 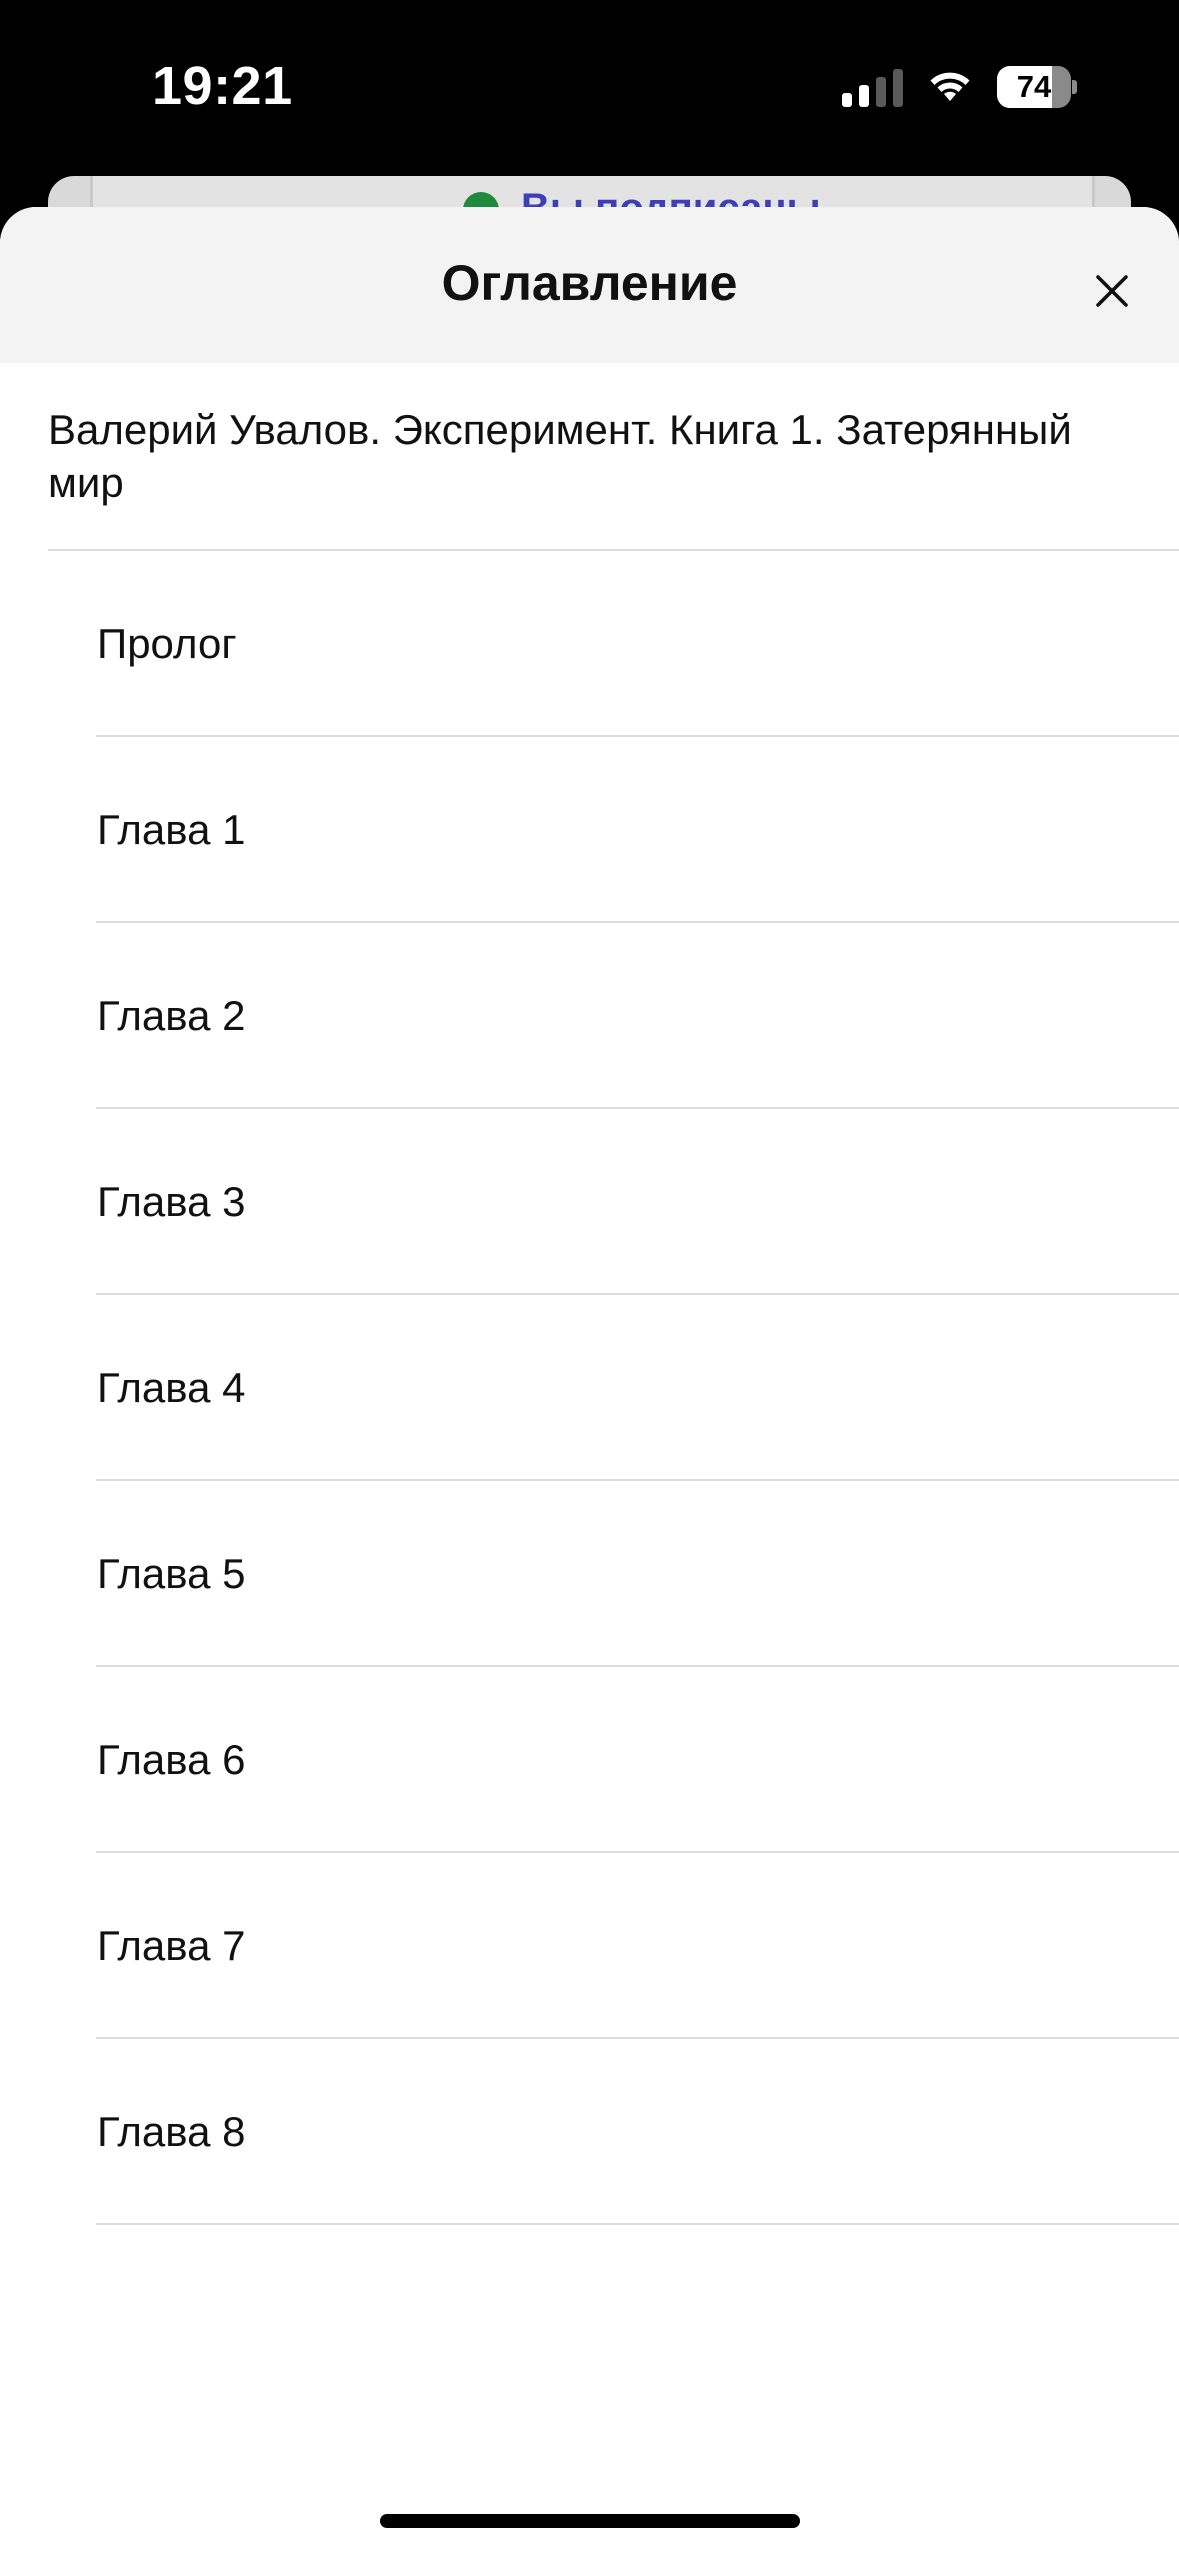 I want to click on toc-item: Глава 7, so click(x=589, y=1946).